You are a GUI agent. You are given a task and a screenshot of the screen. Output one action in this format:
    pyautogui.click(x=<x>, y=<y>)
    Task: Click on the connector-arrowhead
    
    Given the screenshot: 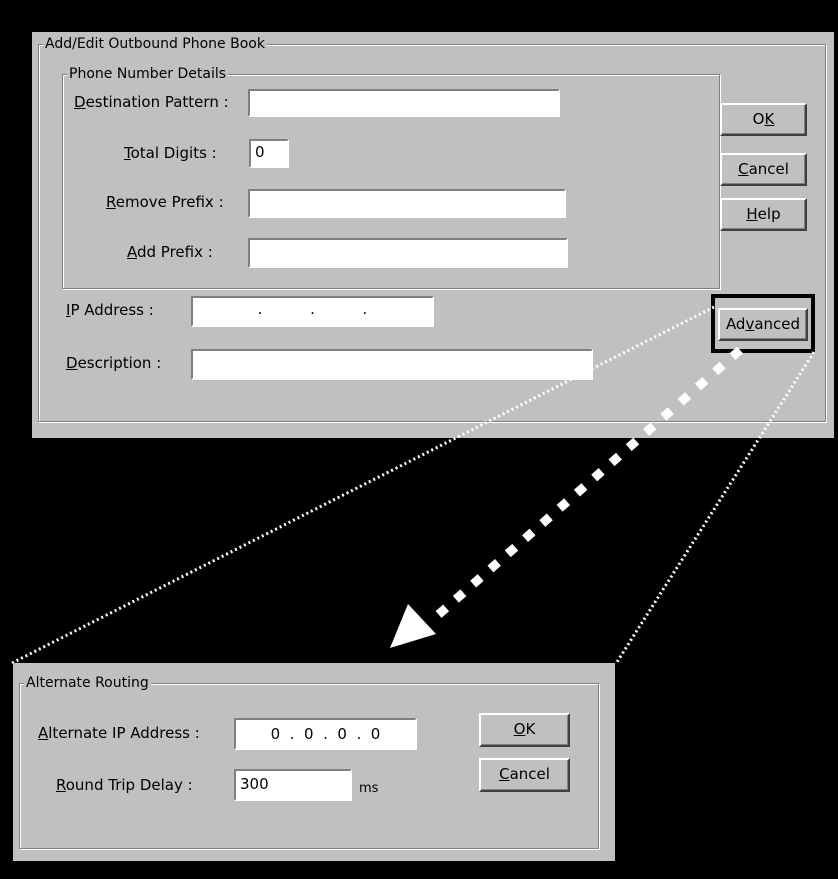 What is the action you would take?
    pyautogui.click(x=413, y=626)
    